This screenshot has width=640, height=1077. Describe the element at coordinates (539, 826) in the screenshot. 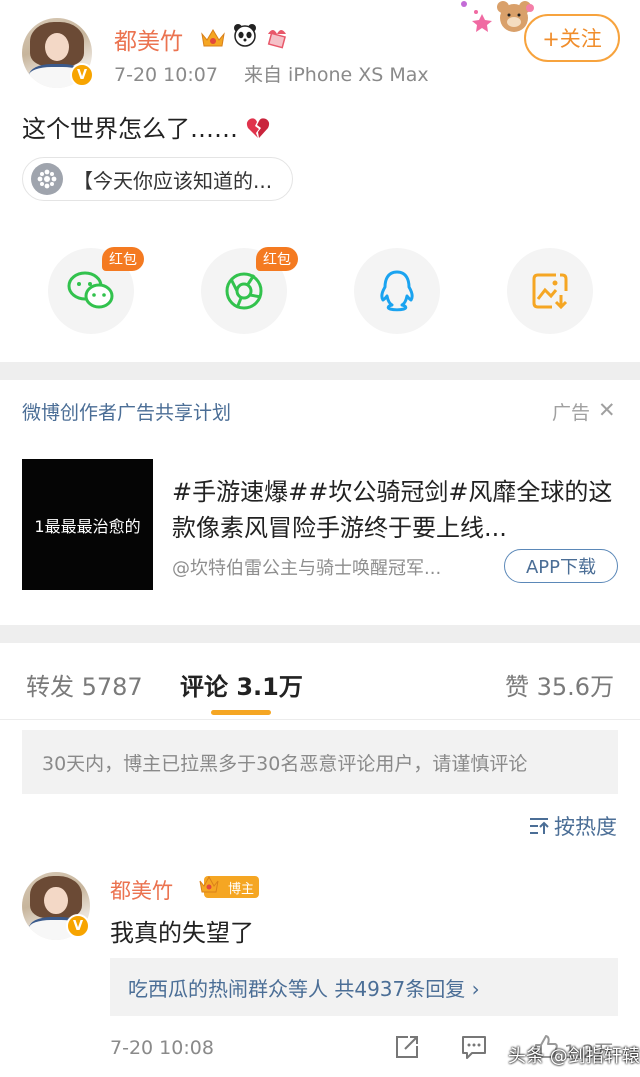

I see `sort-icon` at that location.